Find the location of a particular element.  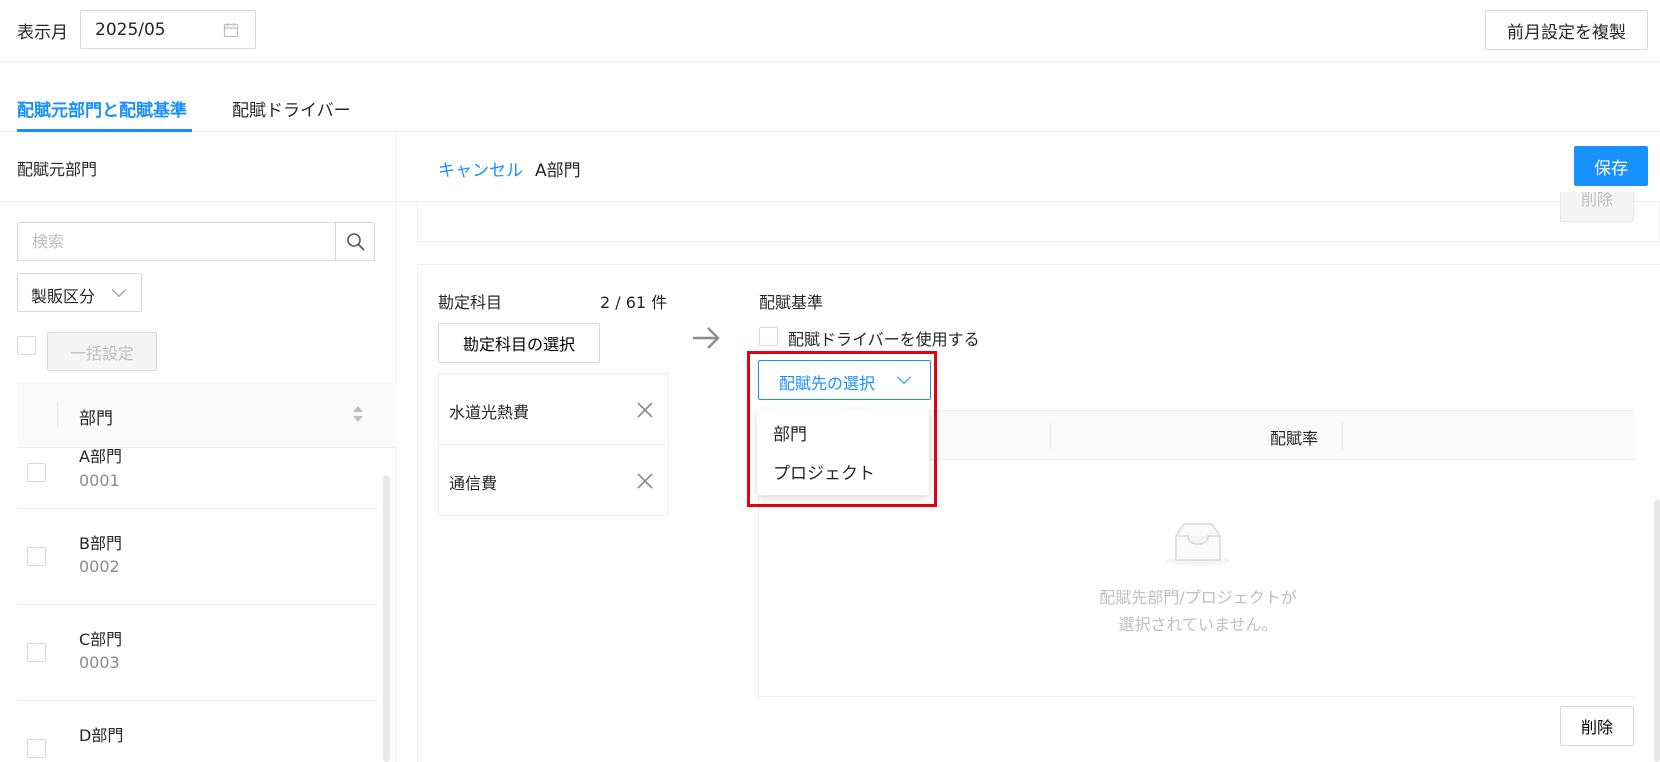

top-bar: 表示月 2025/05 is located at coordinates (830, 31).